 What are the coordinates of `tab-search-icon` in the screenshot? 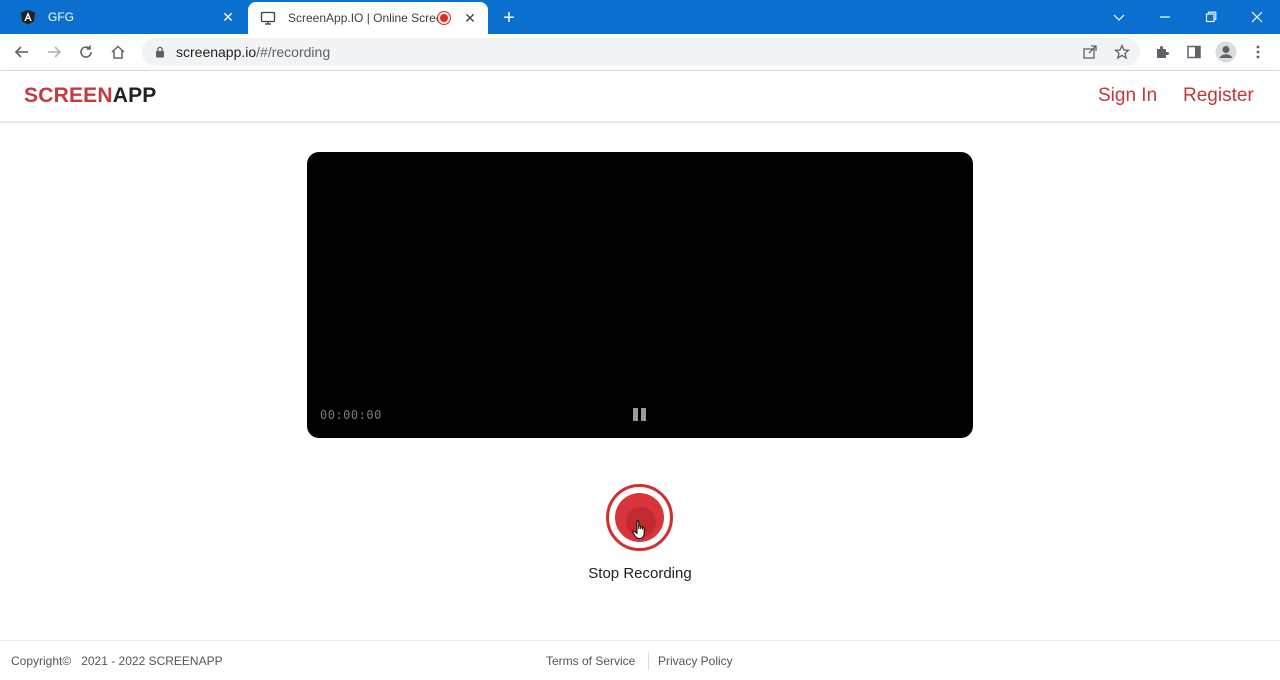 It's located at (1119, 17).